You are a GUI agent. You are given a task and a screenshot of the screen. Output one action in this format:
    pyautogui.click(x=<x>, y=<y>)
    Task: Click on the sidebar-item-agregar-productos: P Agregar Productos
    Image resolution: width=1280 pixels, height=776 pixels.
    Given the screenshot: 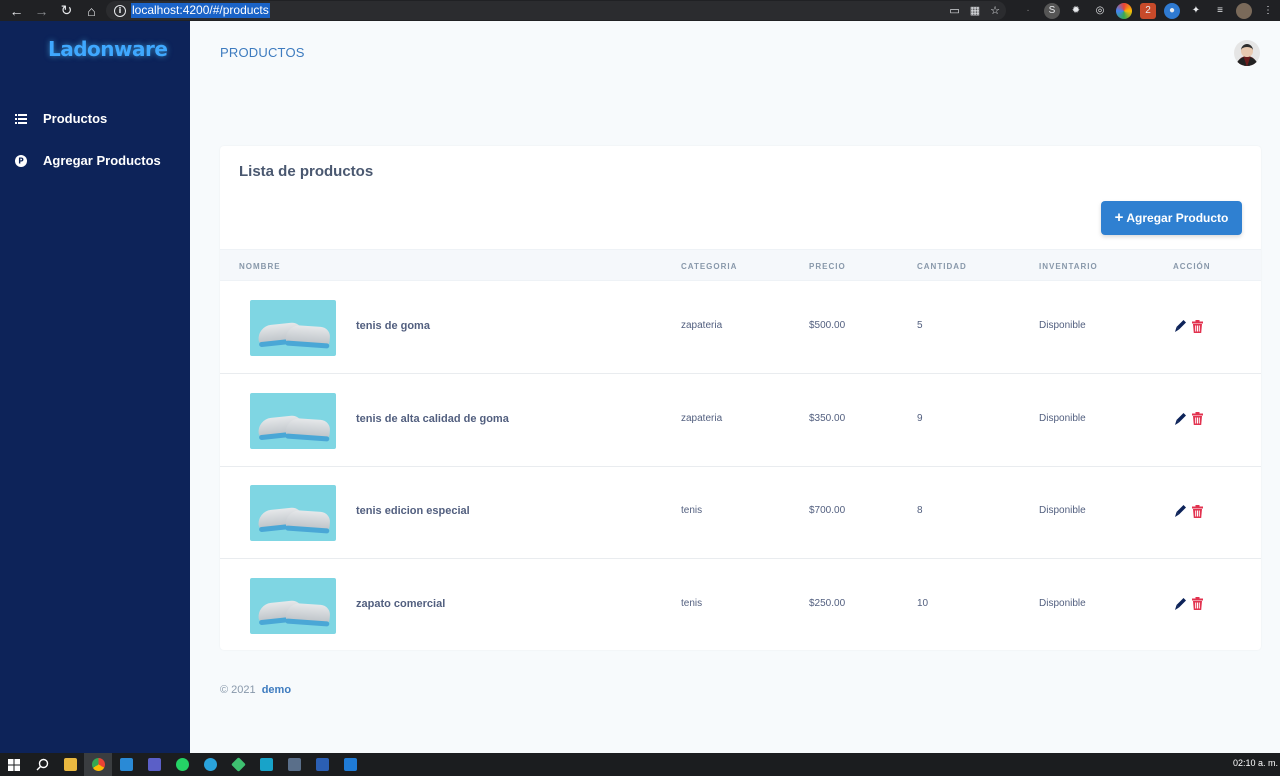 What is the action you would take?
    pyautogui.click(x=87, y=160)
    